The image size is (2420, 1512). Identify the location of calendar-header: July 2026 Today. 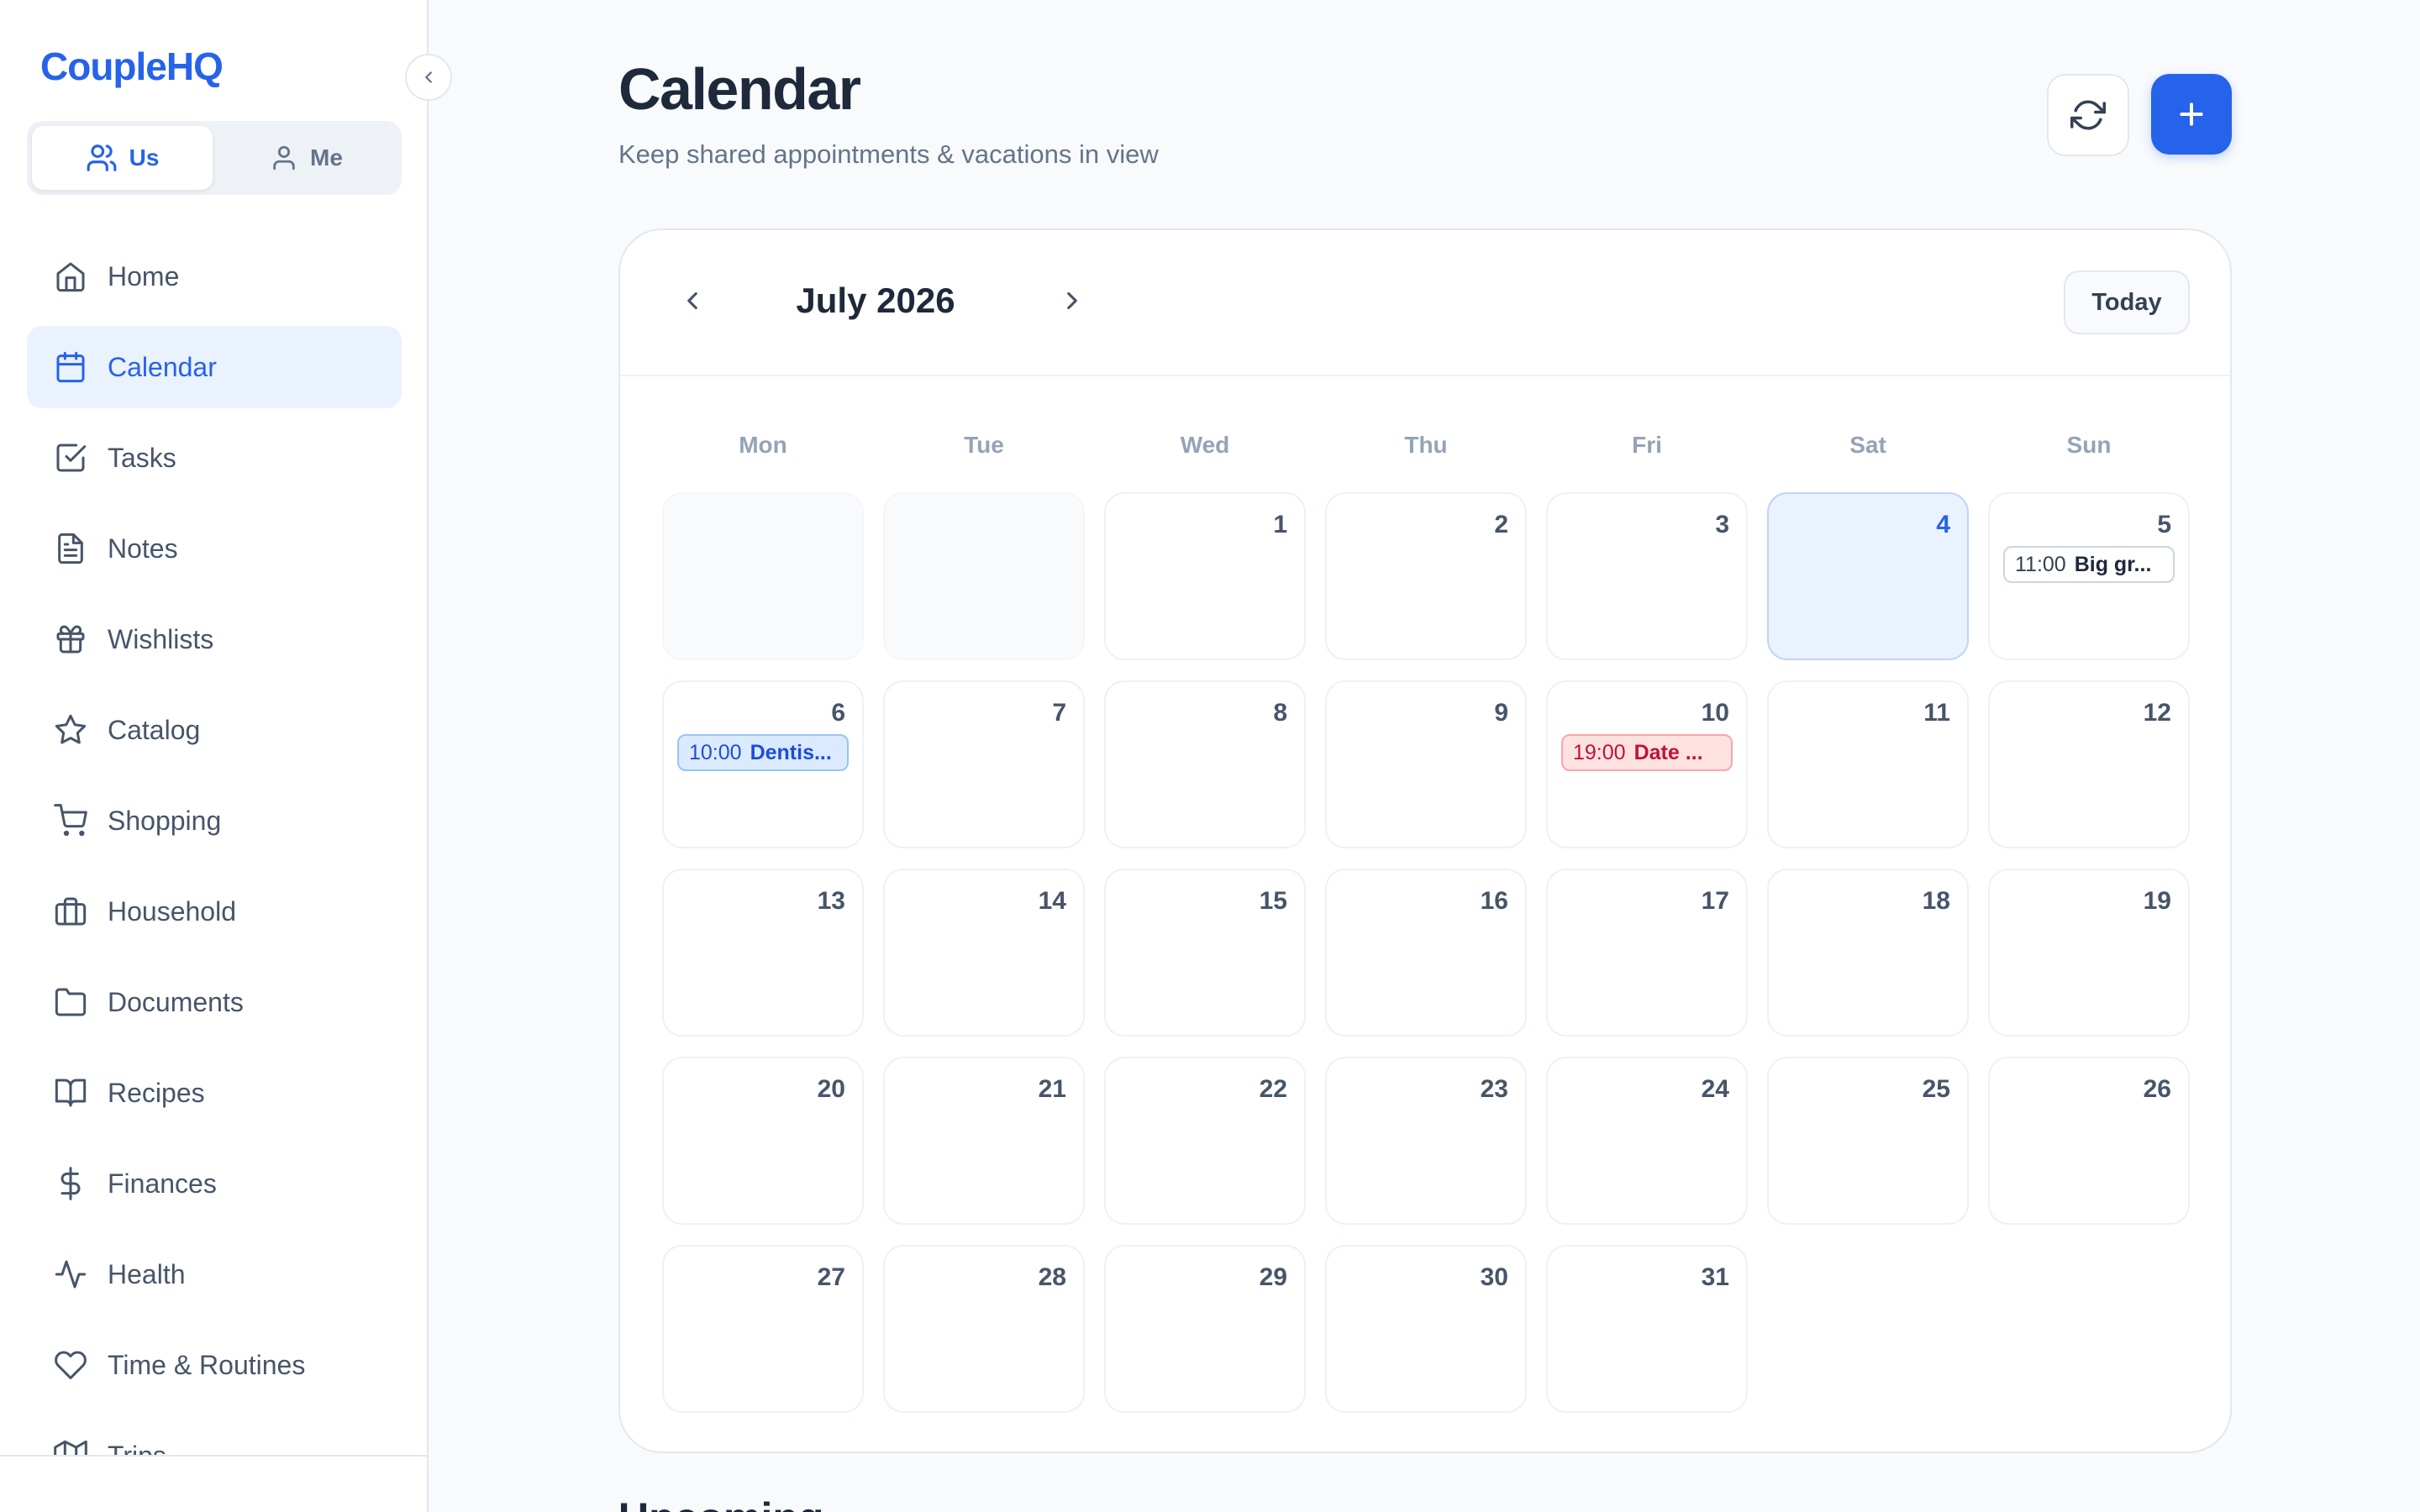
(1425, 303).